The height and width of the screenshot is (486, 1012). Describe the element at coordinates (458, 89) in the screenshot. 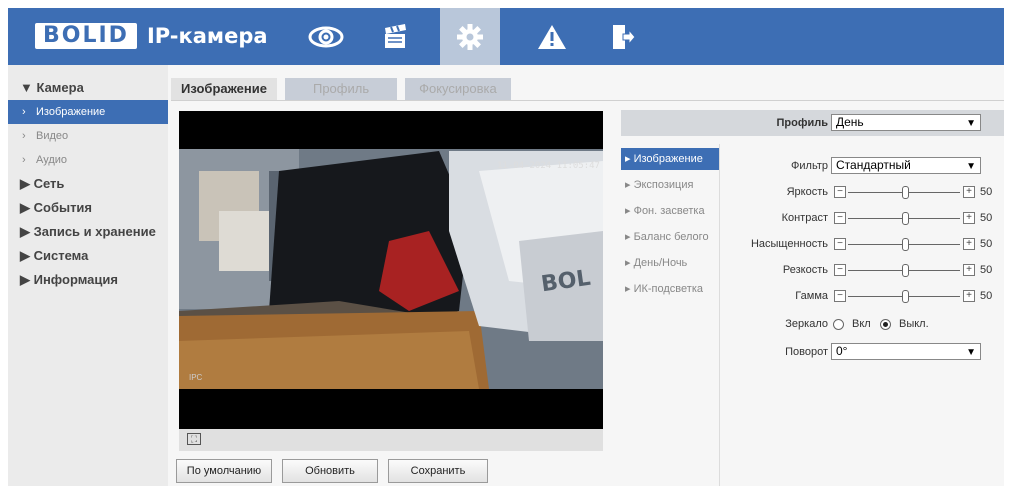

I see `tab-focus: Фокусировка` at that location.